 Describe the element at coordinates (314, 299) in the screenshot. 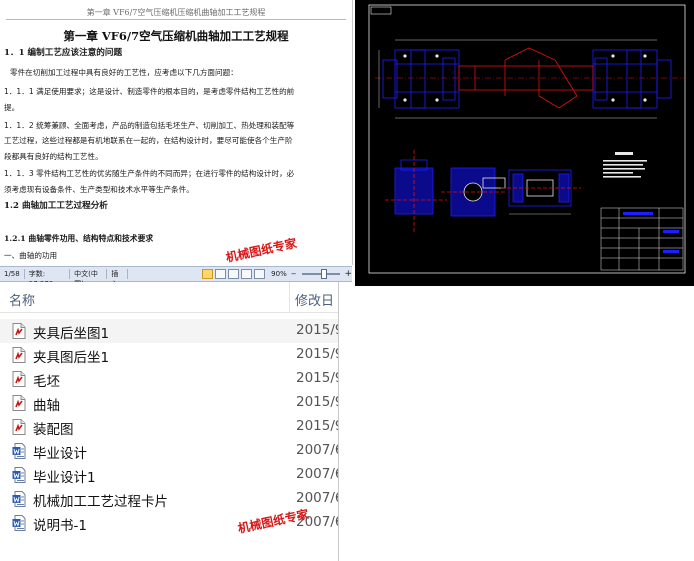

I see `column-header-date: 修改日` at that location.